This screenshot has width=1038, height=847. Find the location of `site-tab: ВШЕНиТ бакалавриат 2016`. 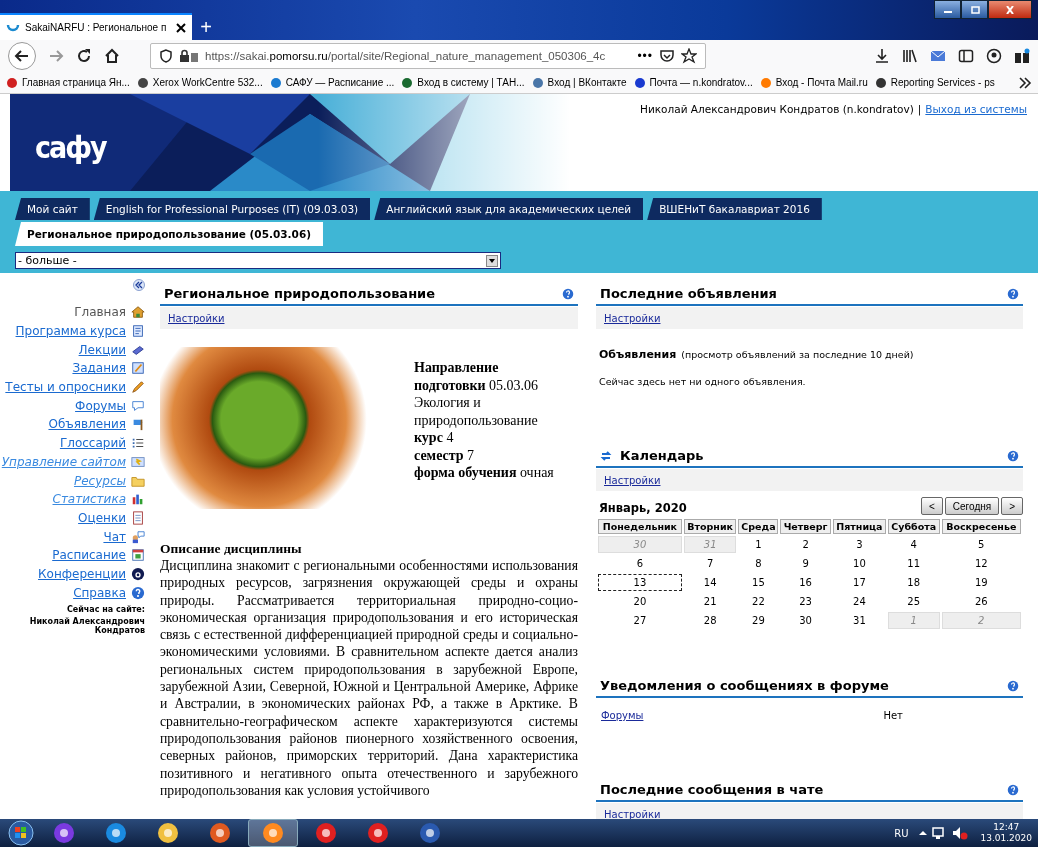

site-tab: ВШЕНиТ бакалавриат 2016 is located at coordinates (734, 209).